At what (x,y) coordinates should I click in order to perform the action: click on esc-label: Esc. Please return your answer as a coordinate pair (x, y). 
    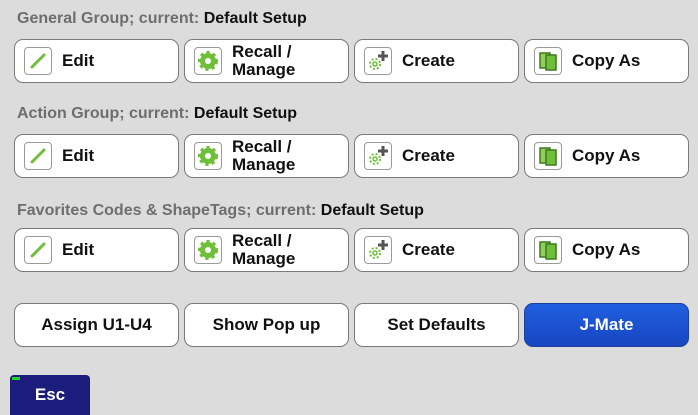
    Looking at the image, I should click on (50, 394).